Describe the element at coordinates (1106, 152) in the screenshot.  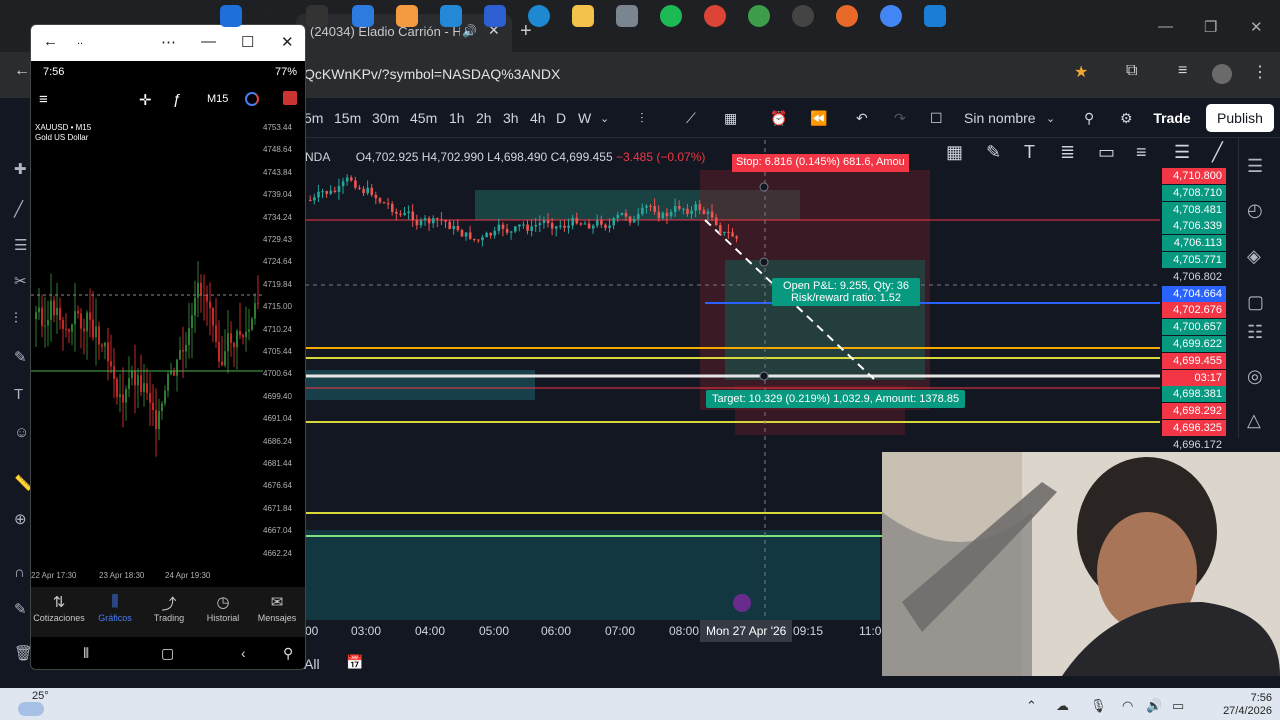
I see `rectangle-tool-icon: ▭` at that location.